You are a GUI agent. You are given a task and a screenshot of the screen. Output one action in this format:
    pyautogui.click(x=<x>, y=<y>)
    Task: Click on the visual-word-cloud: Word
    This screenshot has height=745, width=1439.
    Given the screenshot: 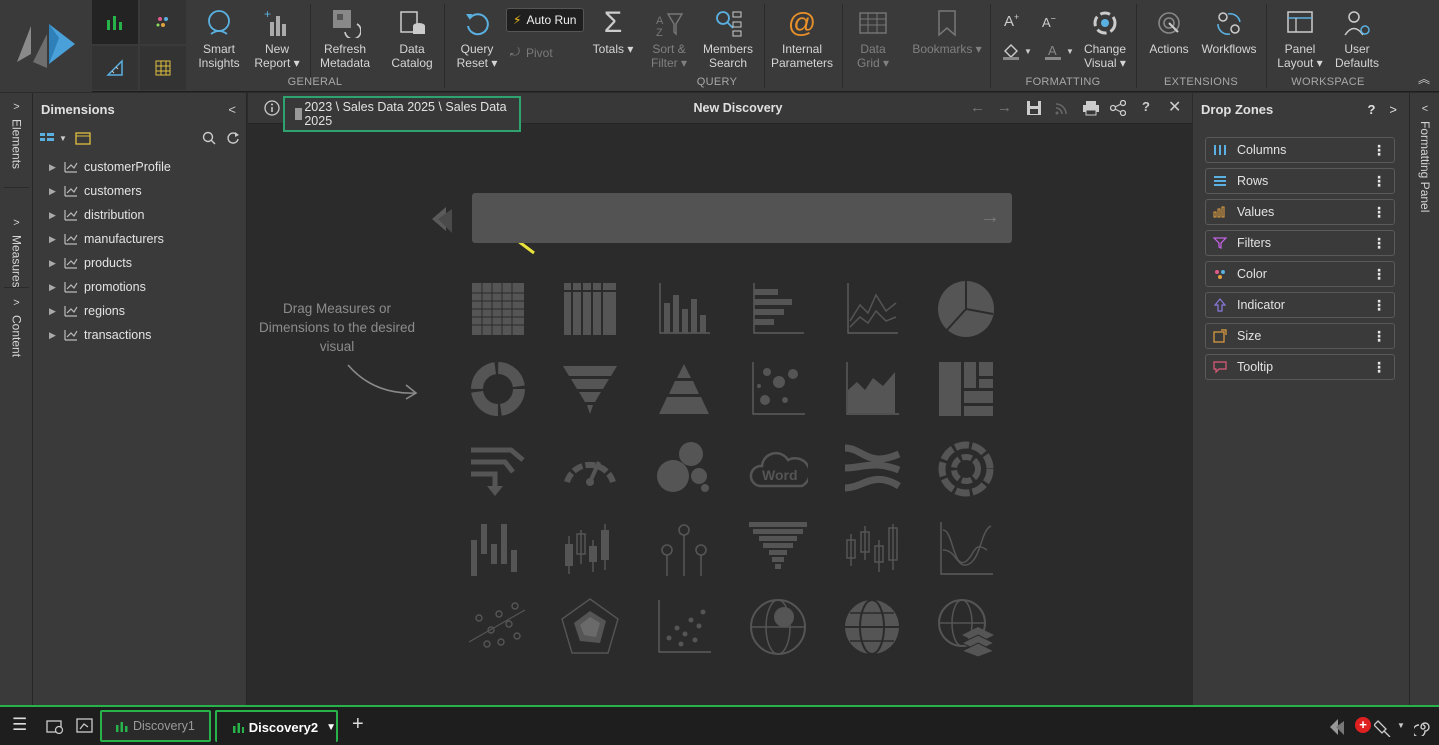 What is the action you would take?
    pyautogui.click(x=778, y=469)
    